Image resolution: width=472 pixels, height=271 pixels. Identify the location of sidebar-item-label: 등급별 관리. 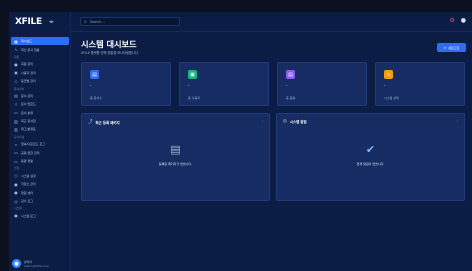
(28, 81).